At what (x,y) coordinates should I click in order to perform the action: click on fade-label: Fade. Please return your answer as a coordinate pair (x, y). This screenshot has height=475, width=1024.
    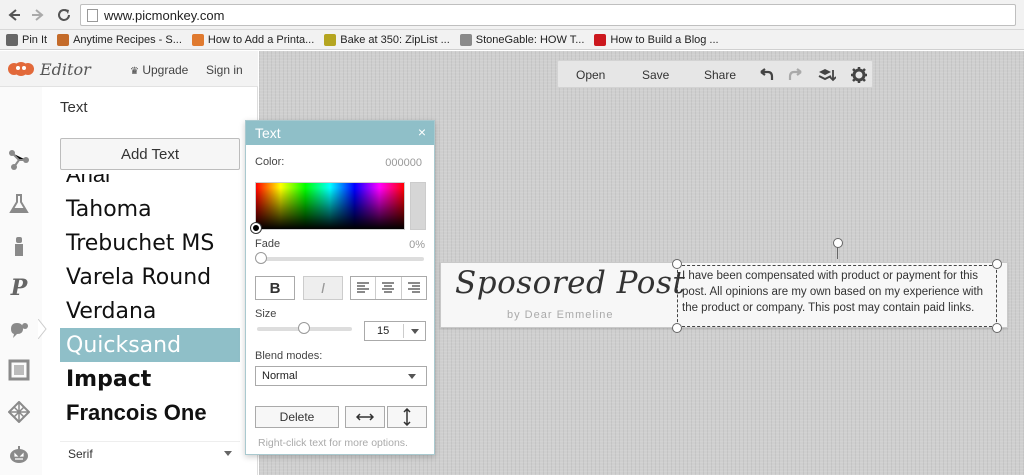
    Looking at the image, I should click on (268, 244).